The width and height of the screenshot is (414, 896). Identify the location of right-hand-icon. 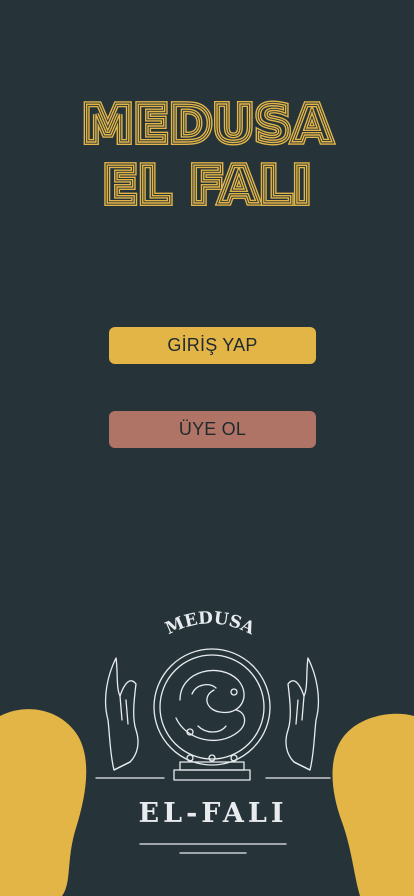
(302, 714).